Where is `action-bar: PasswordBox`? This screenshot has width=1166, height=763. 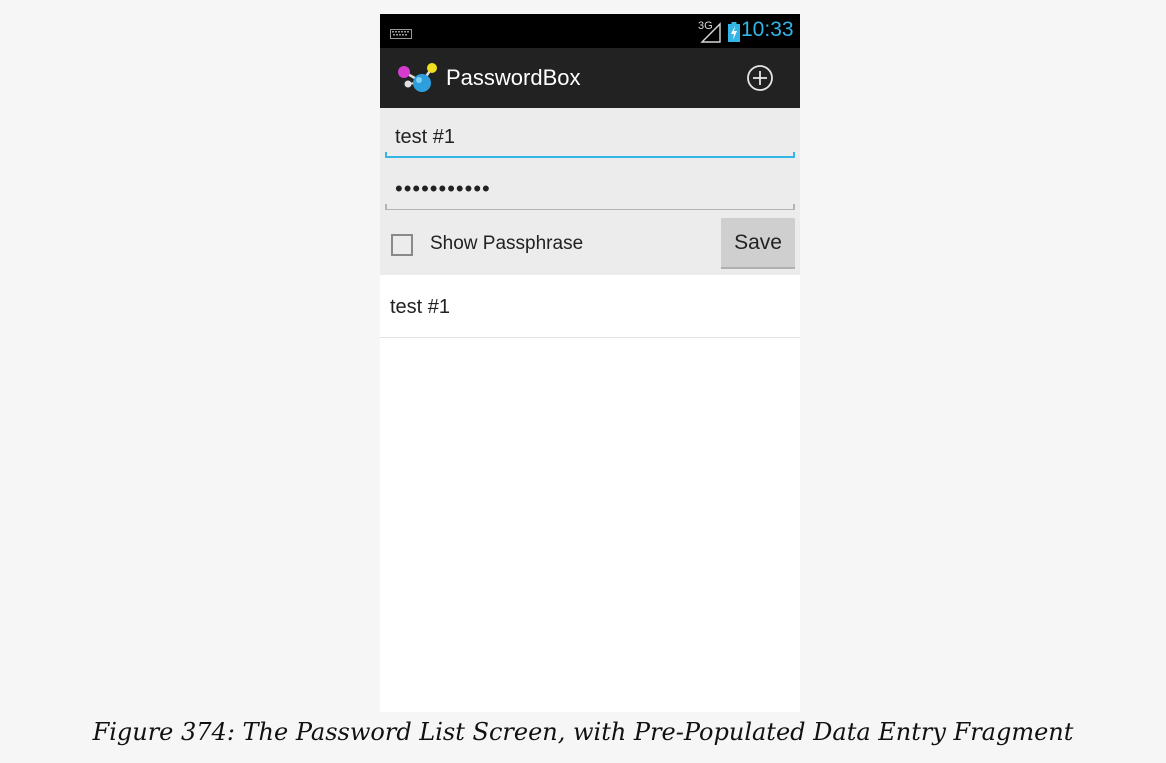
action-bar: PasswordBox is located at coordinates (590, 78).